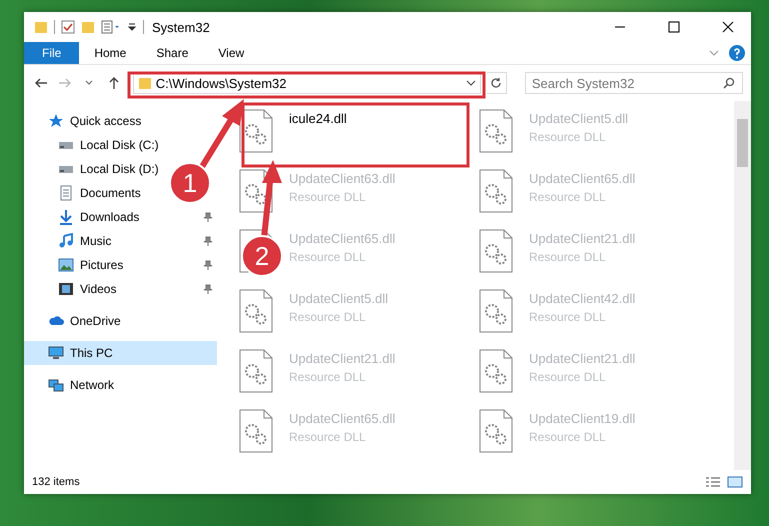  Describe the element at coordinates (634, 83) in the screenshot. I see `search-field: Search System32` at that location.